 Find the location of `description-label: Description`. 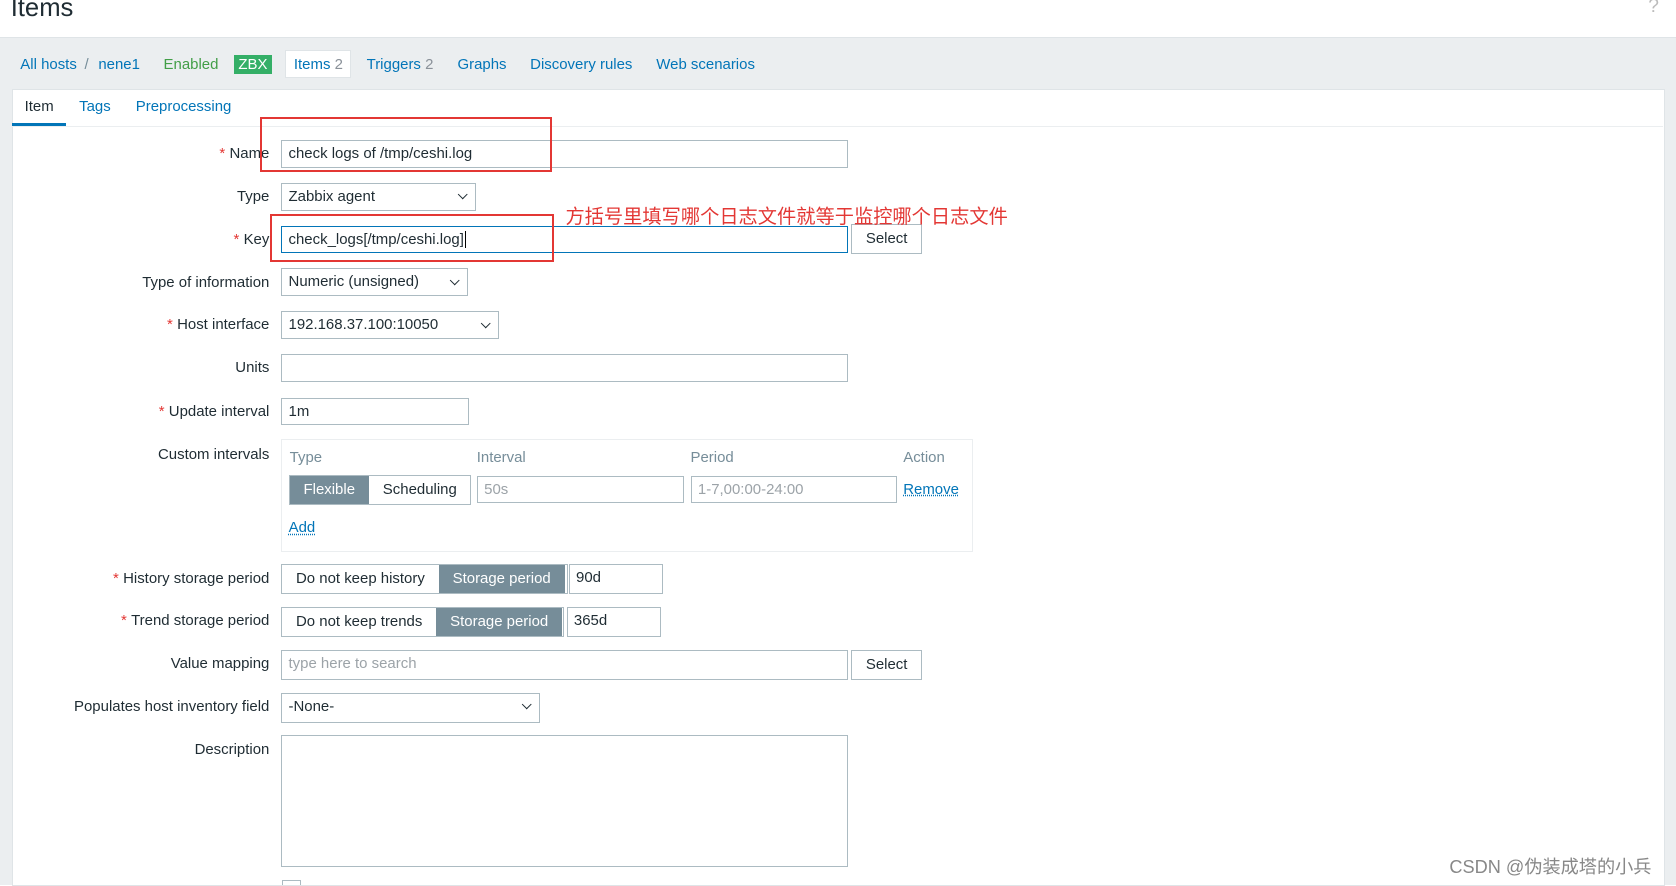

description-label: Description is located at coordinates (232, 749).